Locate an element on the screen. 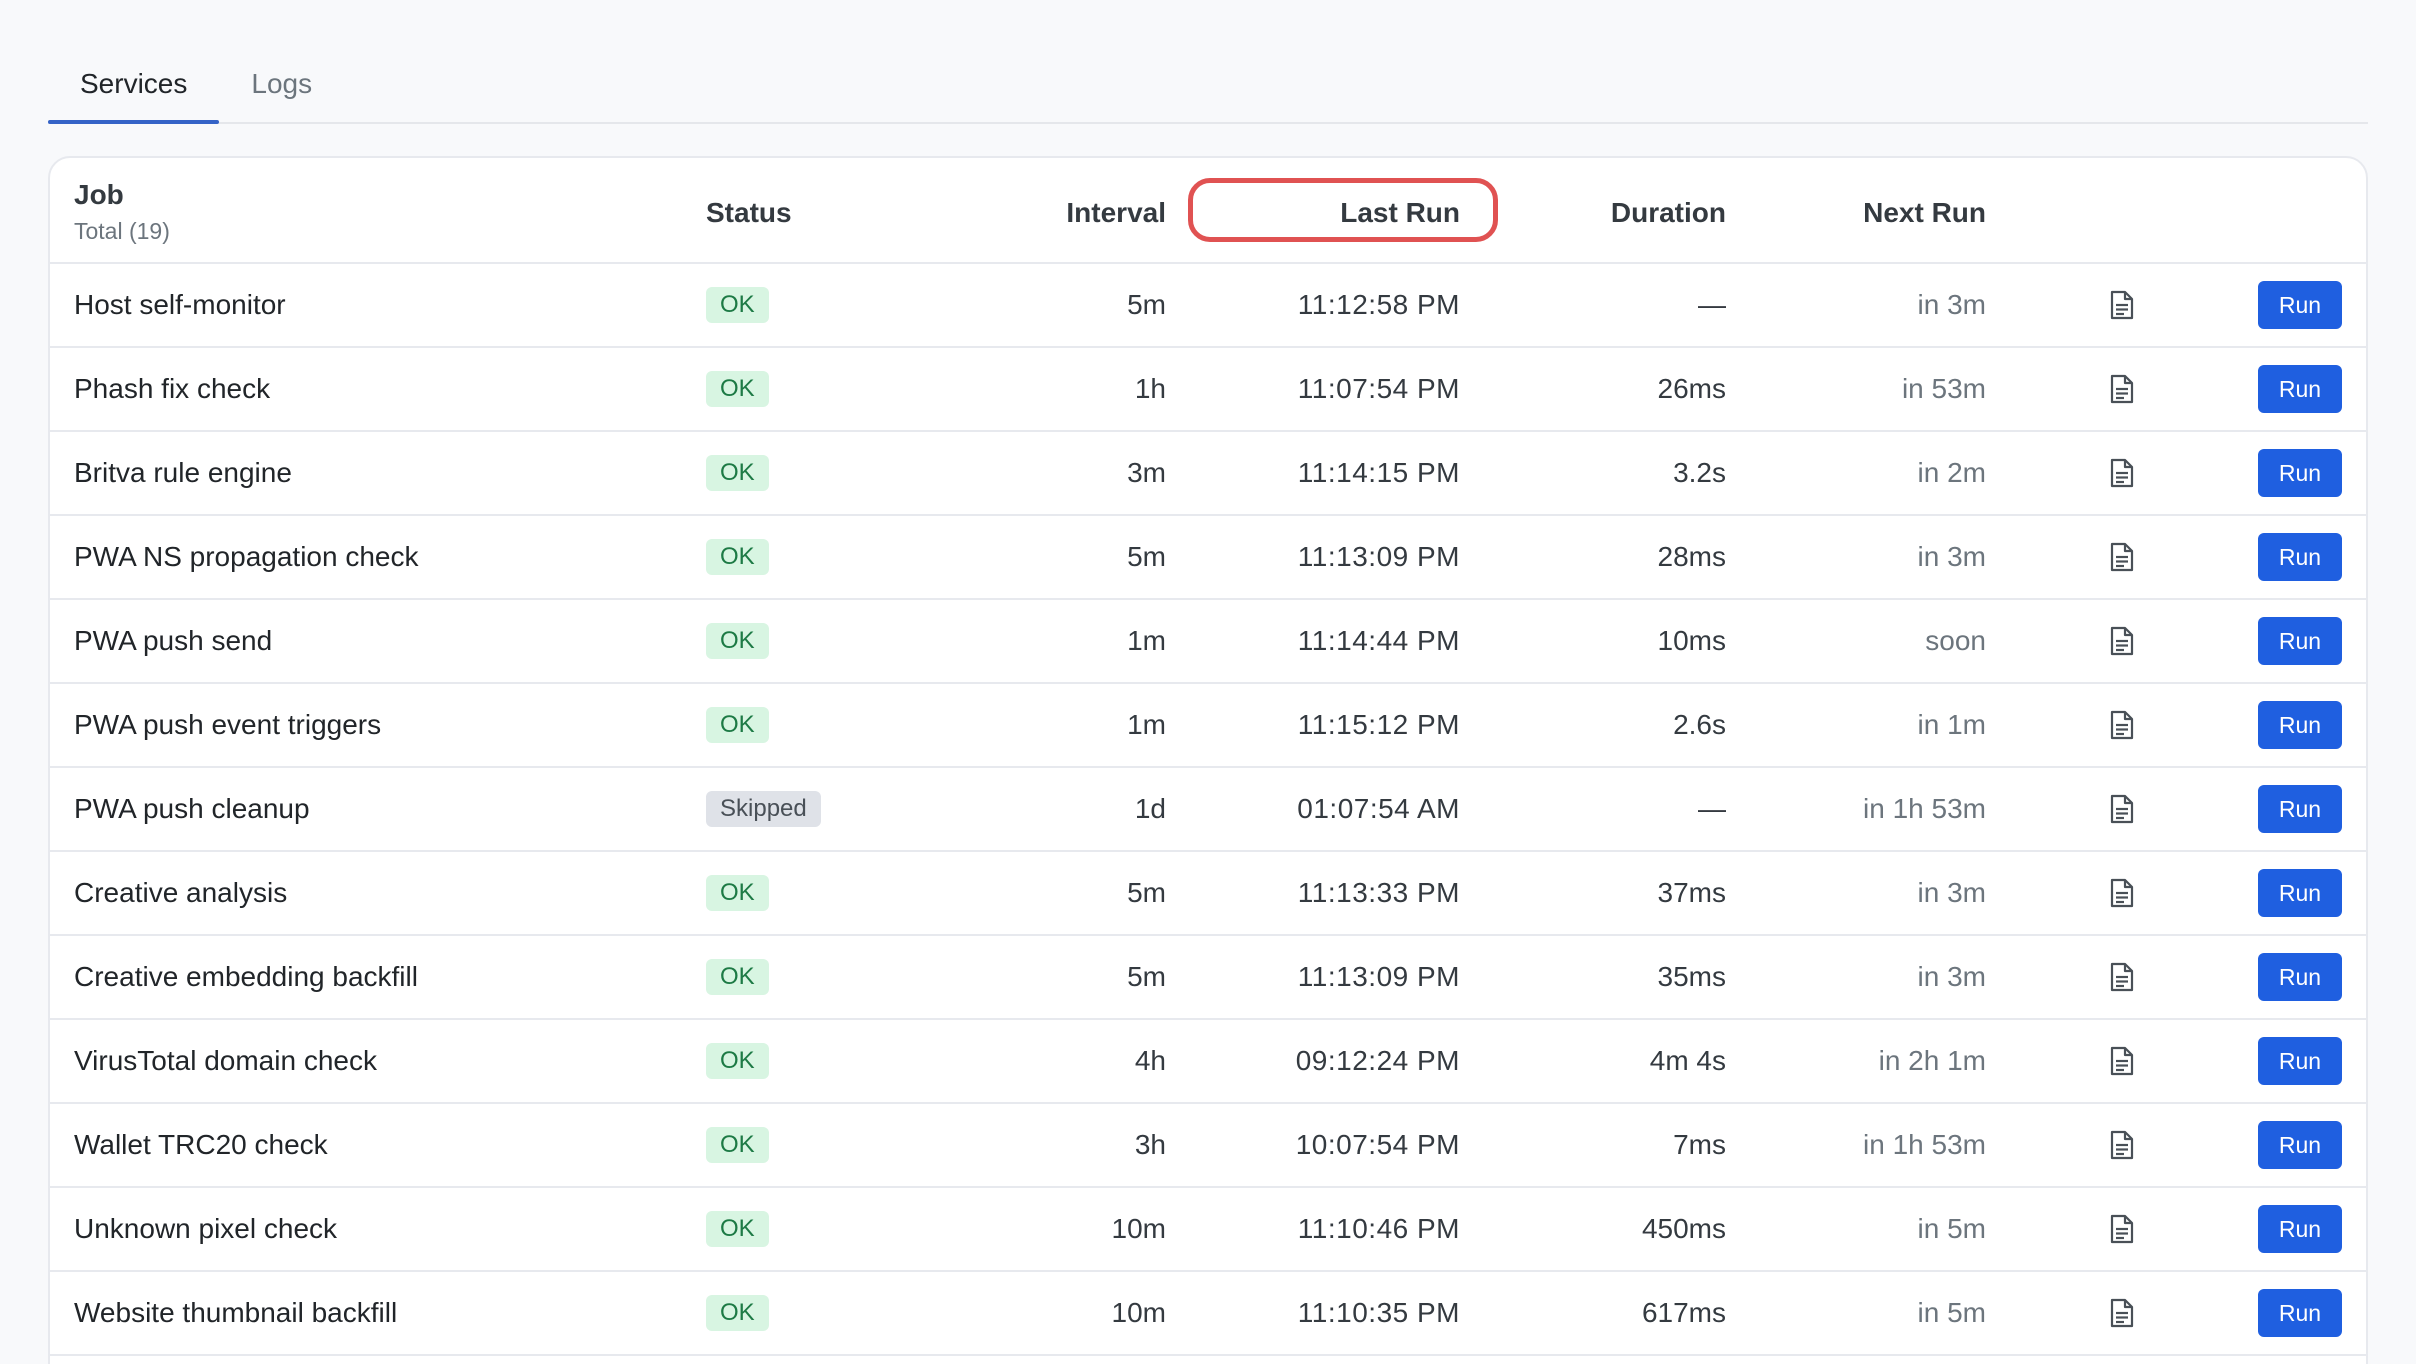 The width and height of the screenshot is (2416, 1364). next-run-value: in 1m is located at coordinates (1951, 724).